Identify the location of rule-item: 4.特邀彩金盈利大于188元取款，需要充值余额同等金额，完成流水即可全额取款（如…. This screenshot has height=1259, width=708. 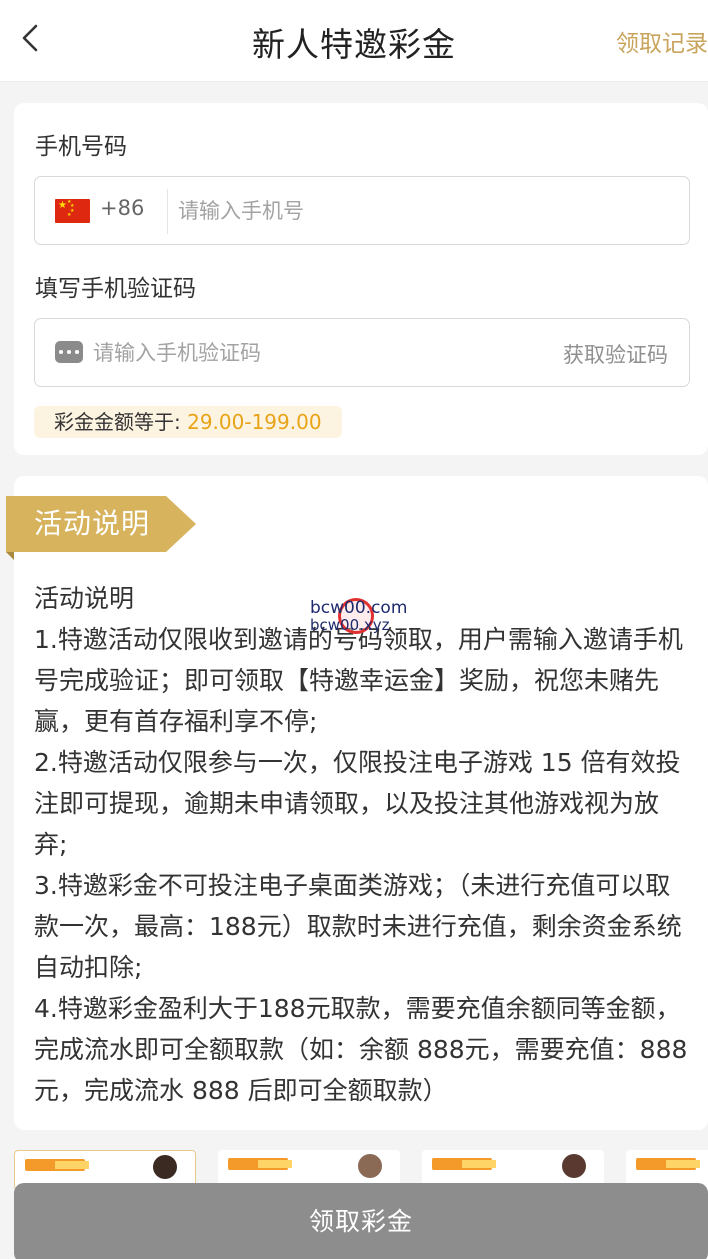
(361, 1049).